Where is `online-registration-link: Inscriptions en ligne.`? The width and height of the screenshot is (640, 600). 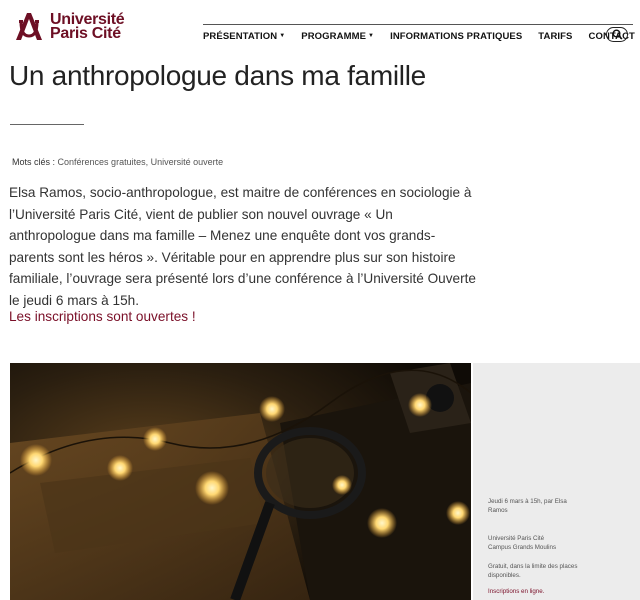 online-registration-link: Inscriptions en ligne. is located at coordinates (516, 591).